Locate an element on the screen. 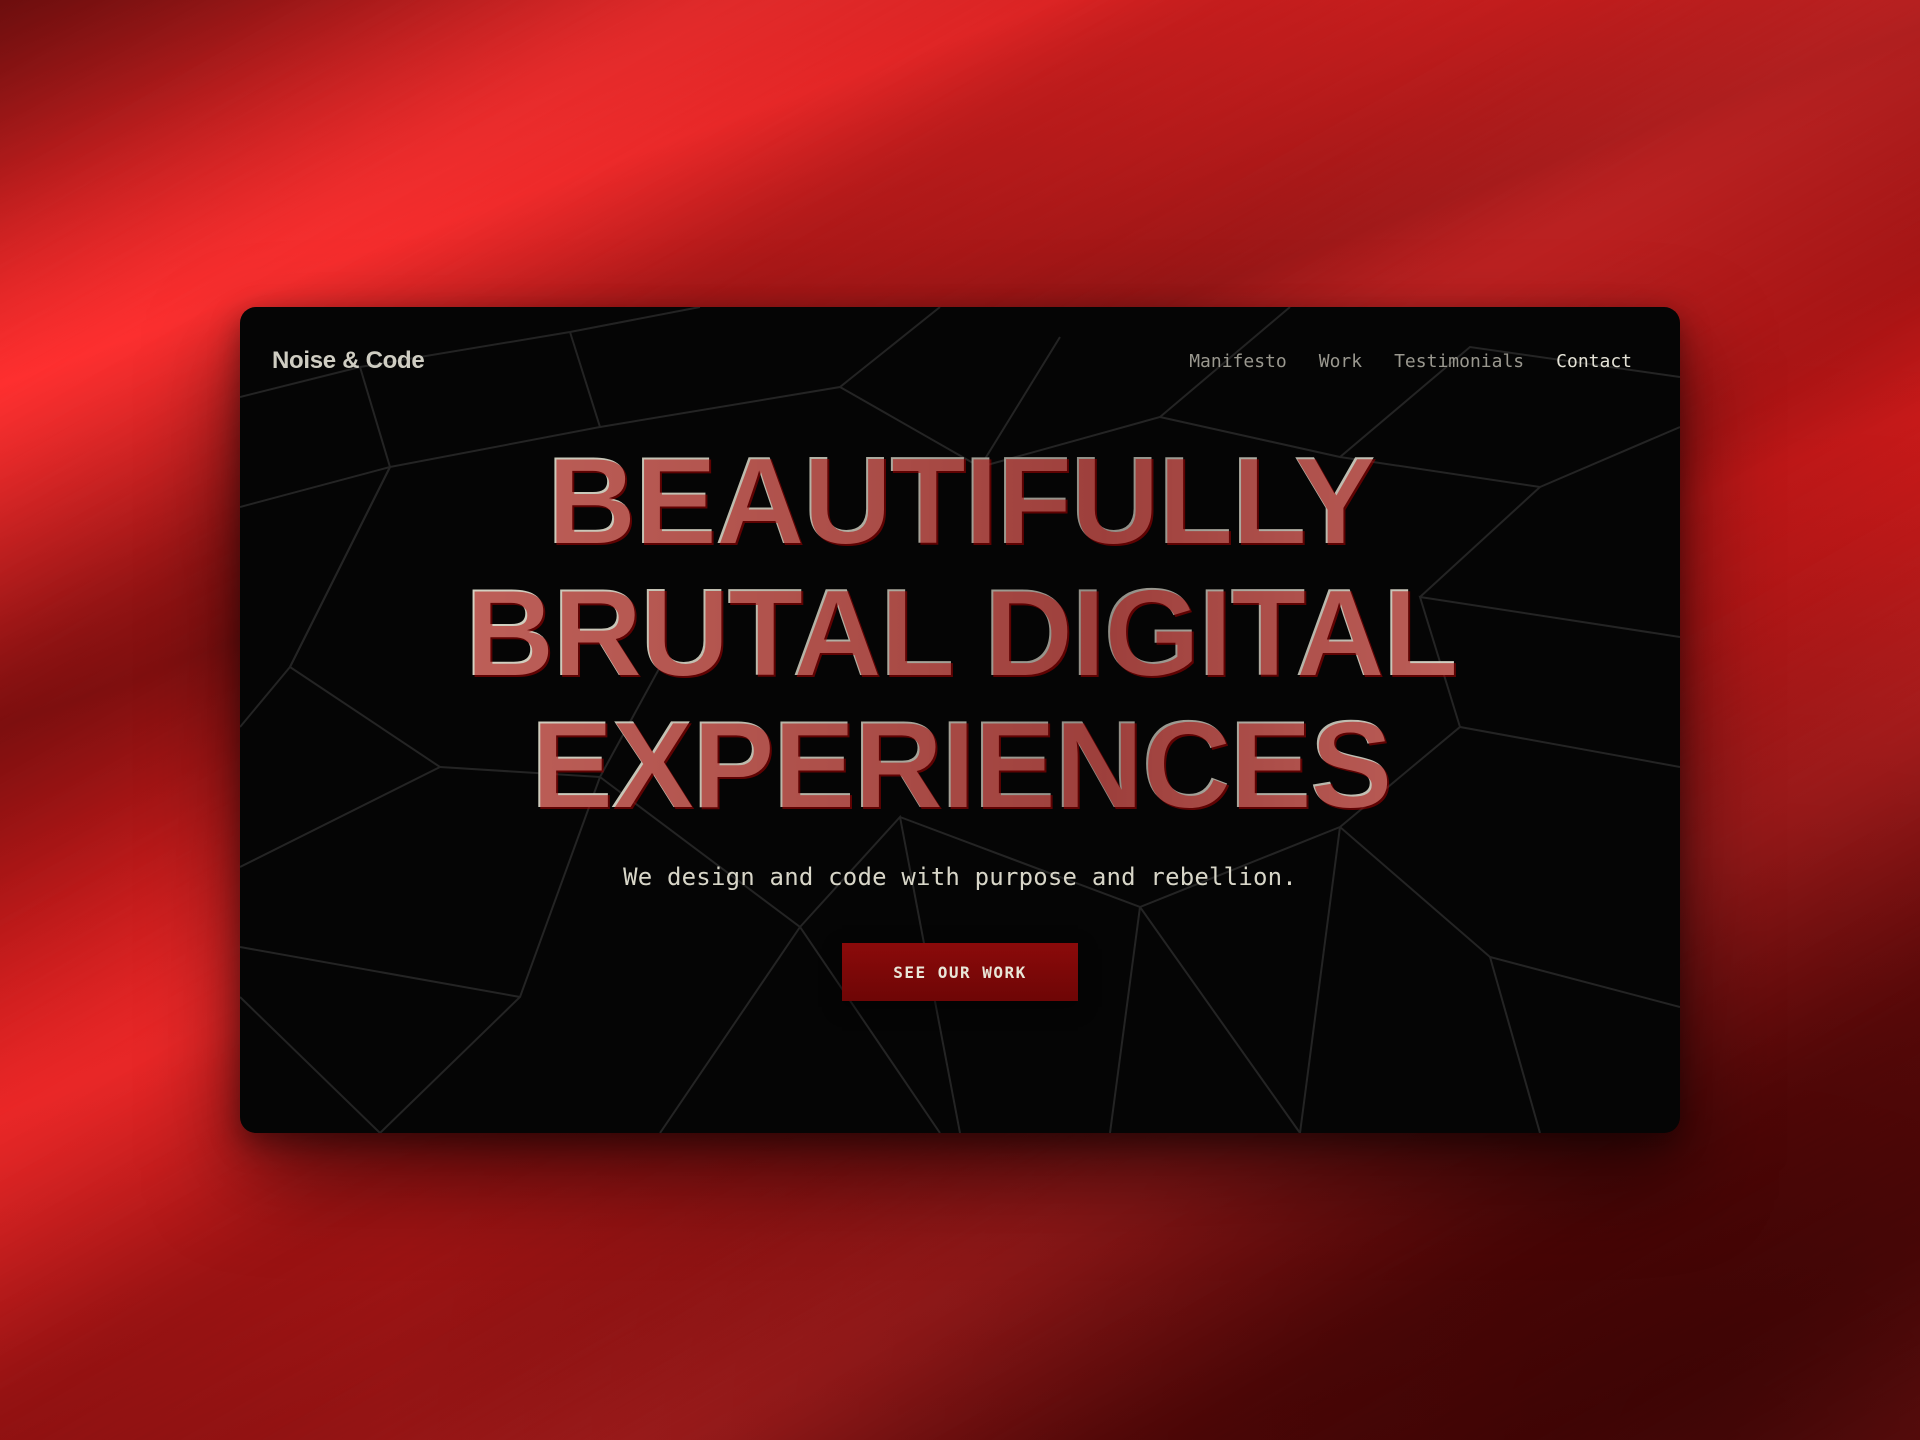 The height and width of the screenshot is (1440, 1920). headline-line-1: BEAUTIFULLY is located at coordinates (960, 501).